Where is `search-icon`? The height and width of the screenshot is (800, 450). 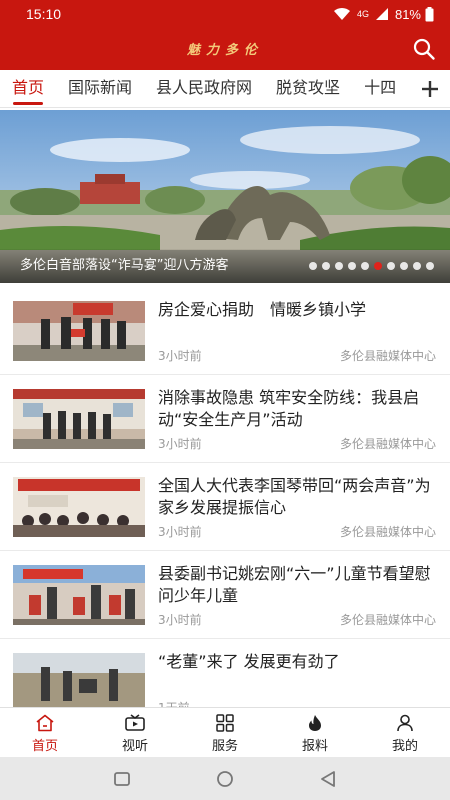 search-icon is located at coordinates (424, 49).